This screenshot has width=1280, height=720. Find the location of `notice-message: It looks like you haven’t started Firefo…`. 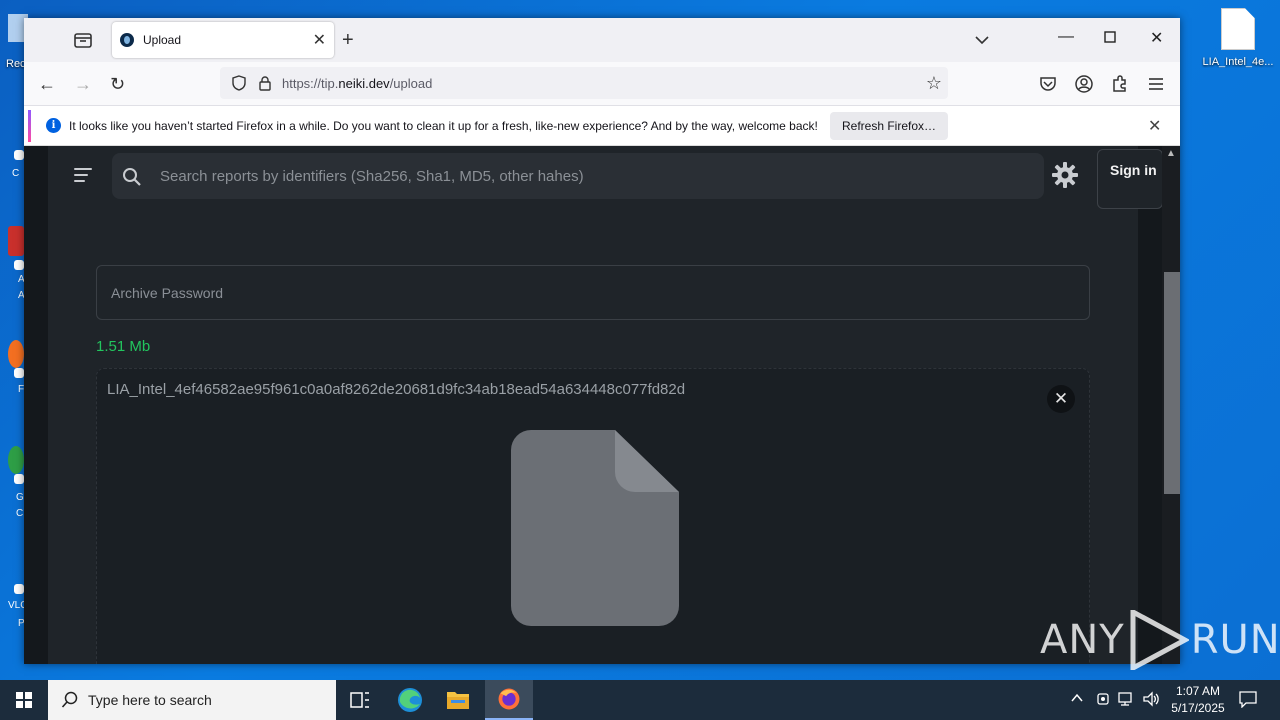

notice-message: It looks like you haven’t started Firefo… is located at coordinates (443, 126).